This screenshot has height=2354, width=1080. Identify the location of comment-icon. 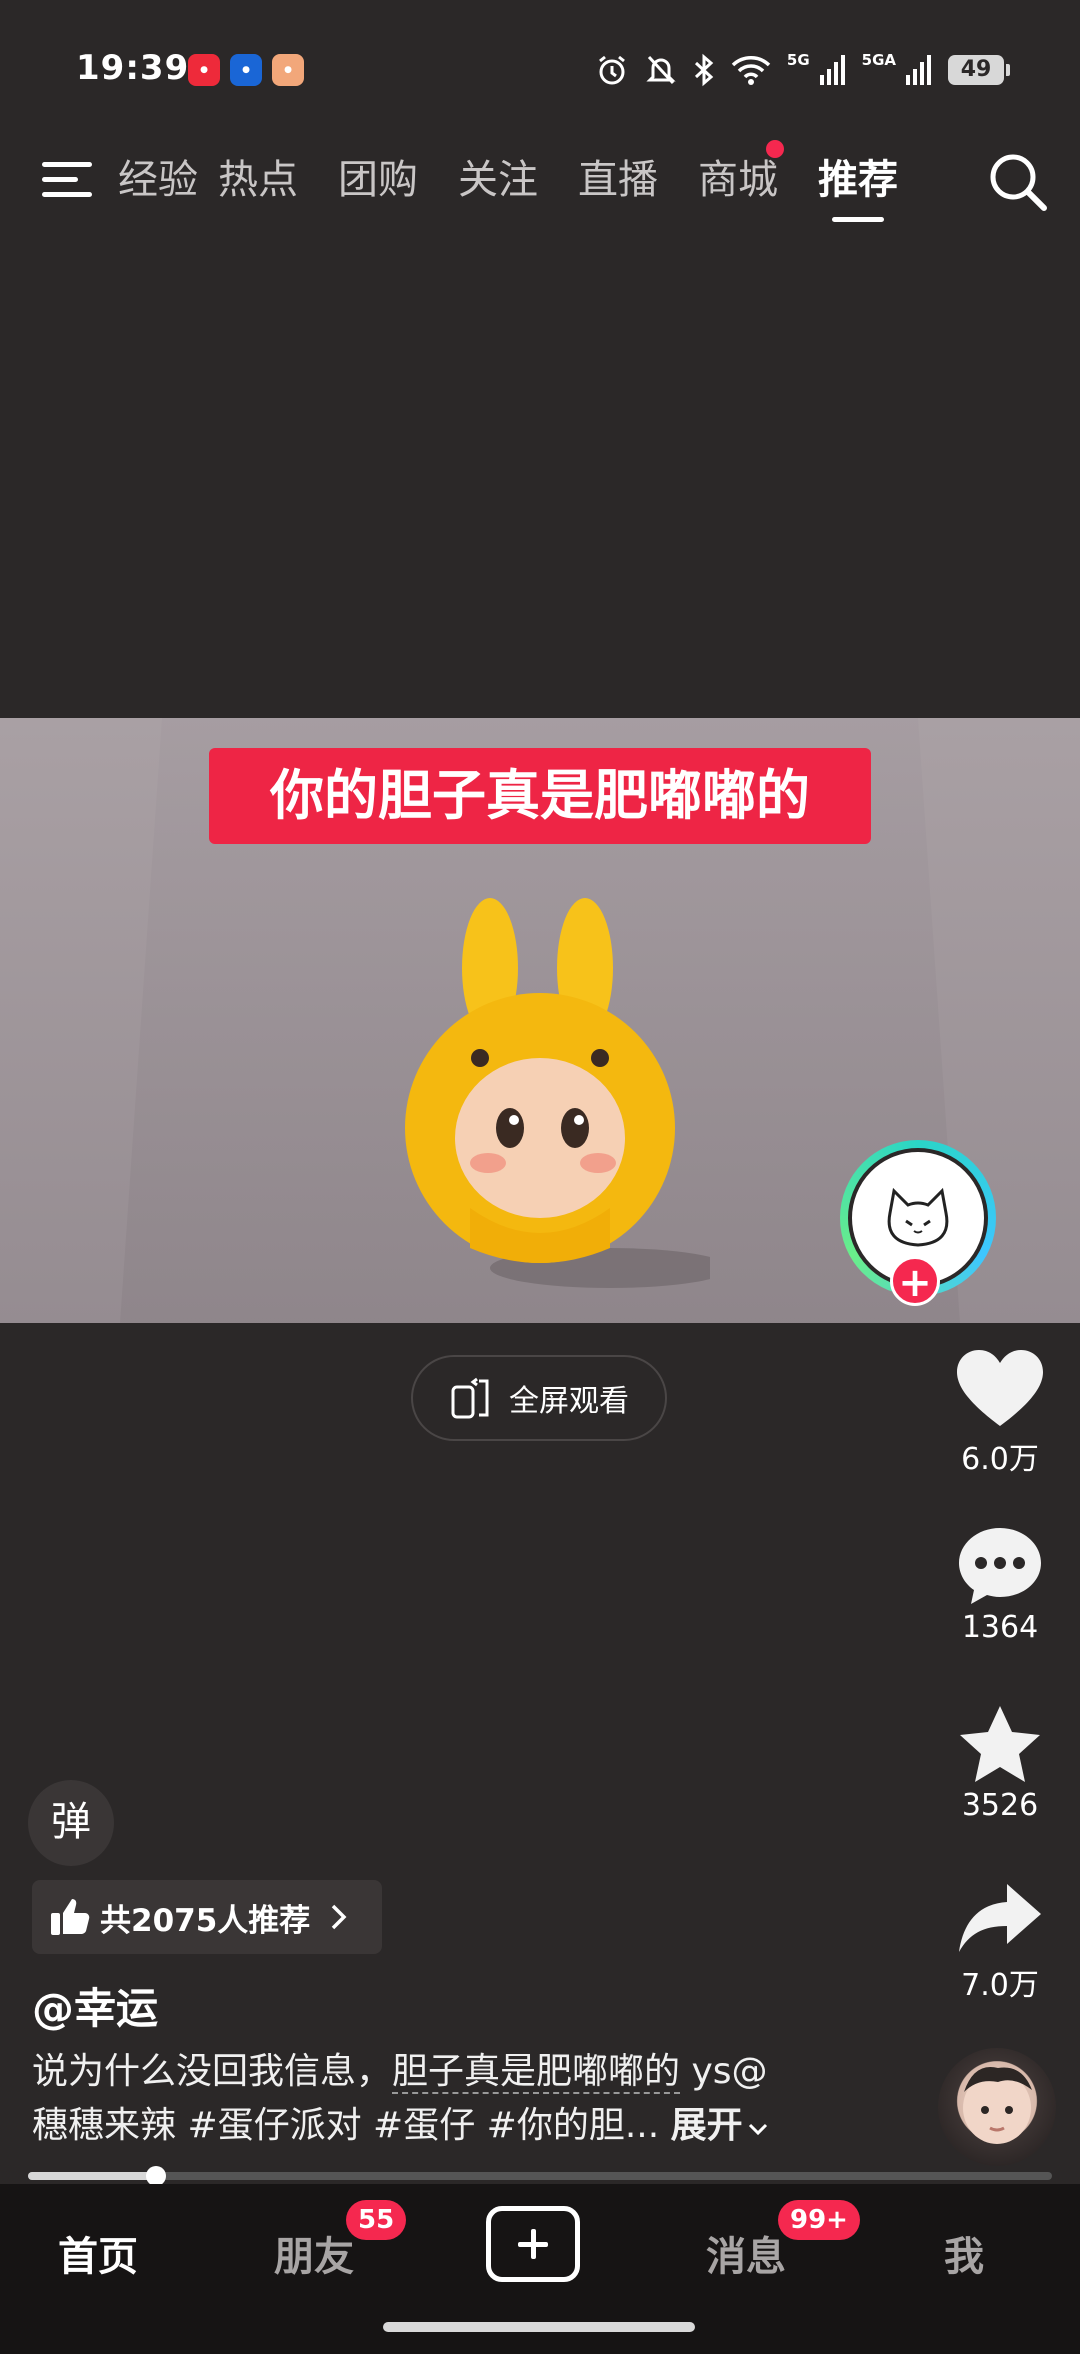
(1000, 1566).